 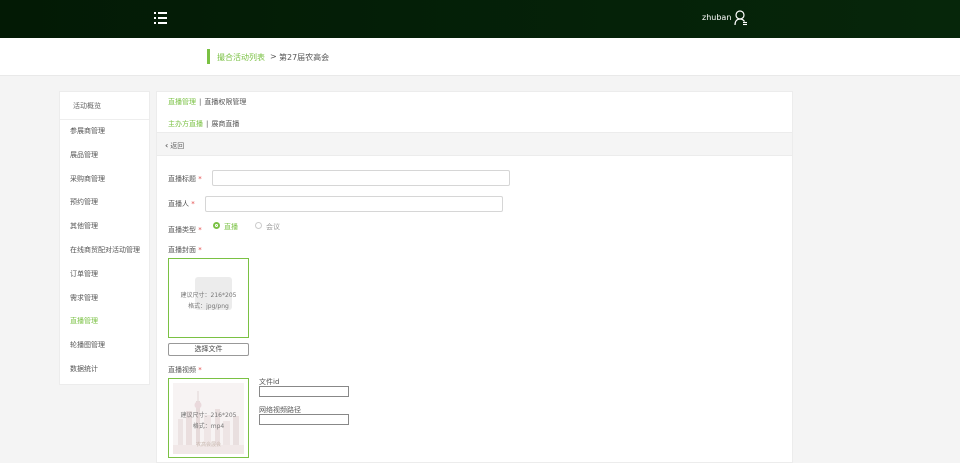 I want to click on radio-live-label: 直播, so click(x=231, y=227).